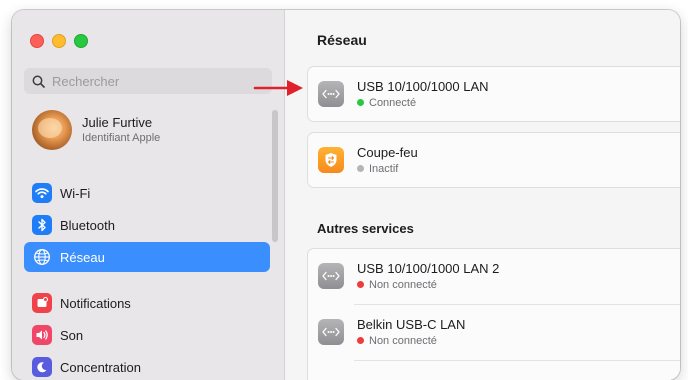 The image size is (688, 380). Describe the element at coordinates (157, 81) in the screenshot. I see `search-input` at that location.